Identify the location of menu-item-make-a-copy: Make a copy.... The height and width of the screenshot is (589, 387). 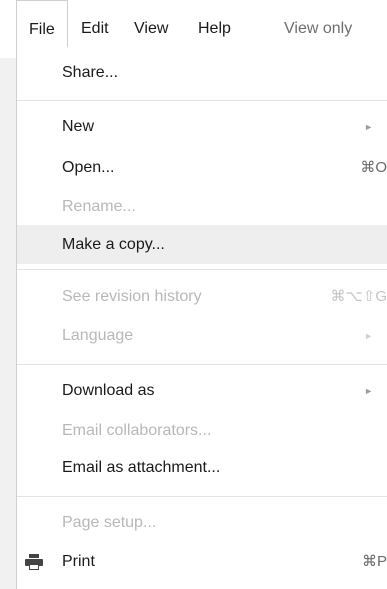
(202, 244).